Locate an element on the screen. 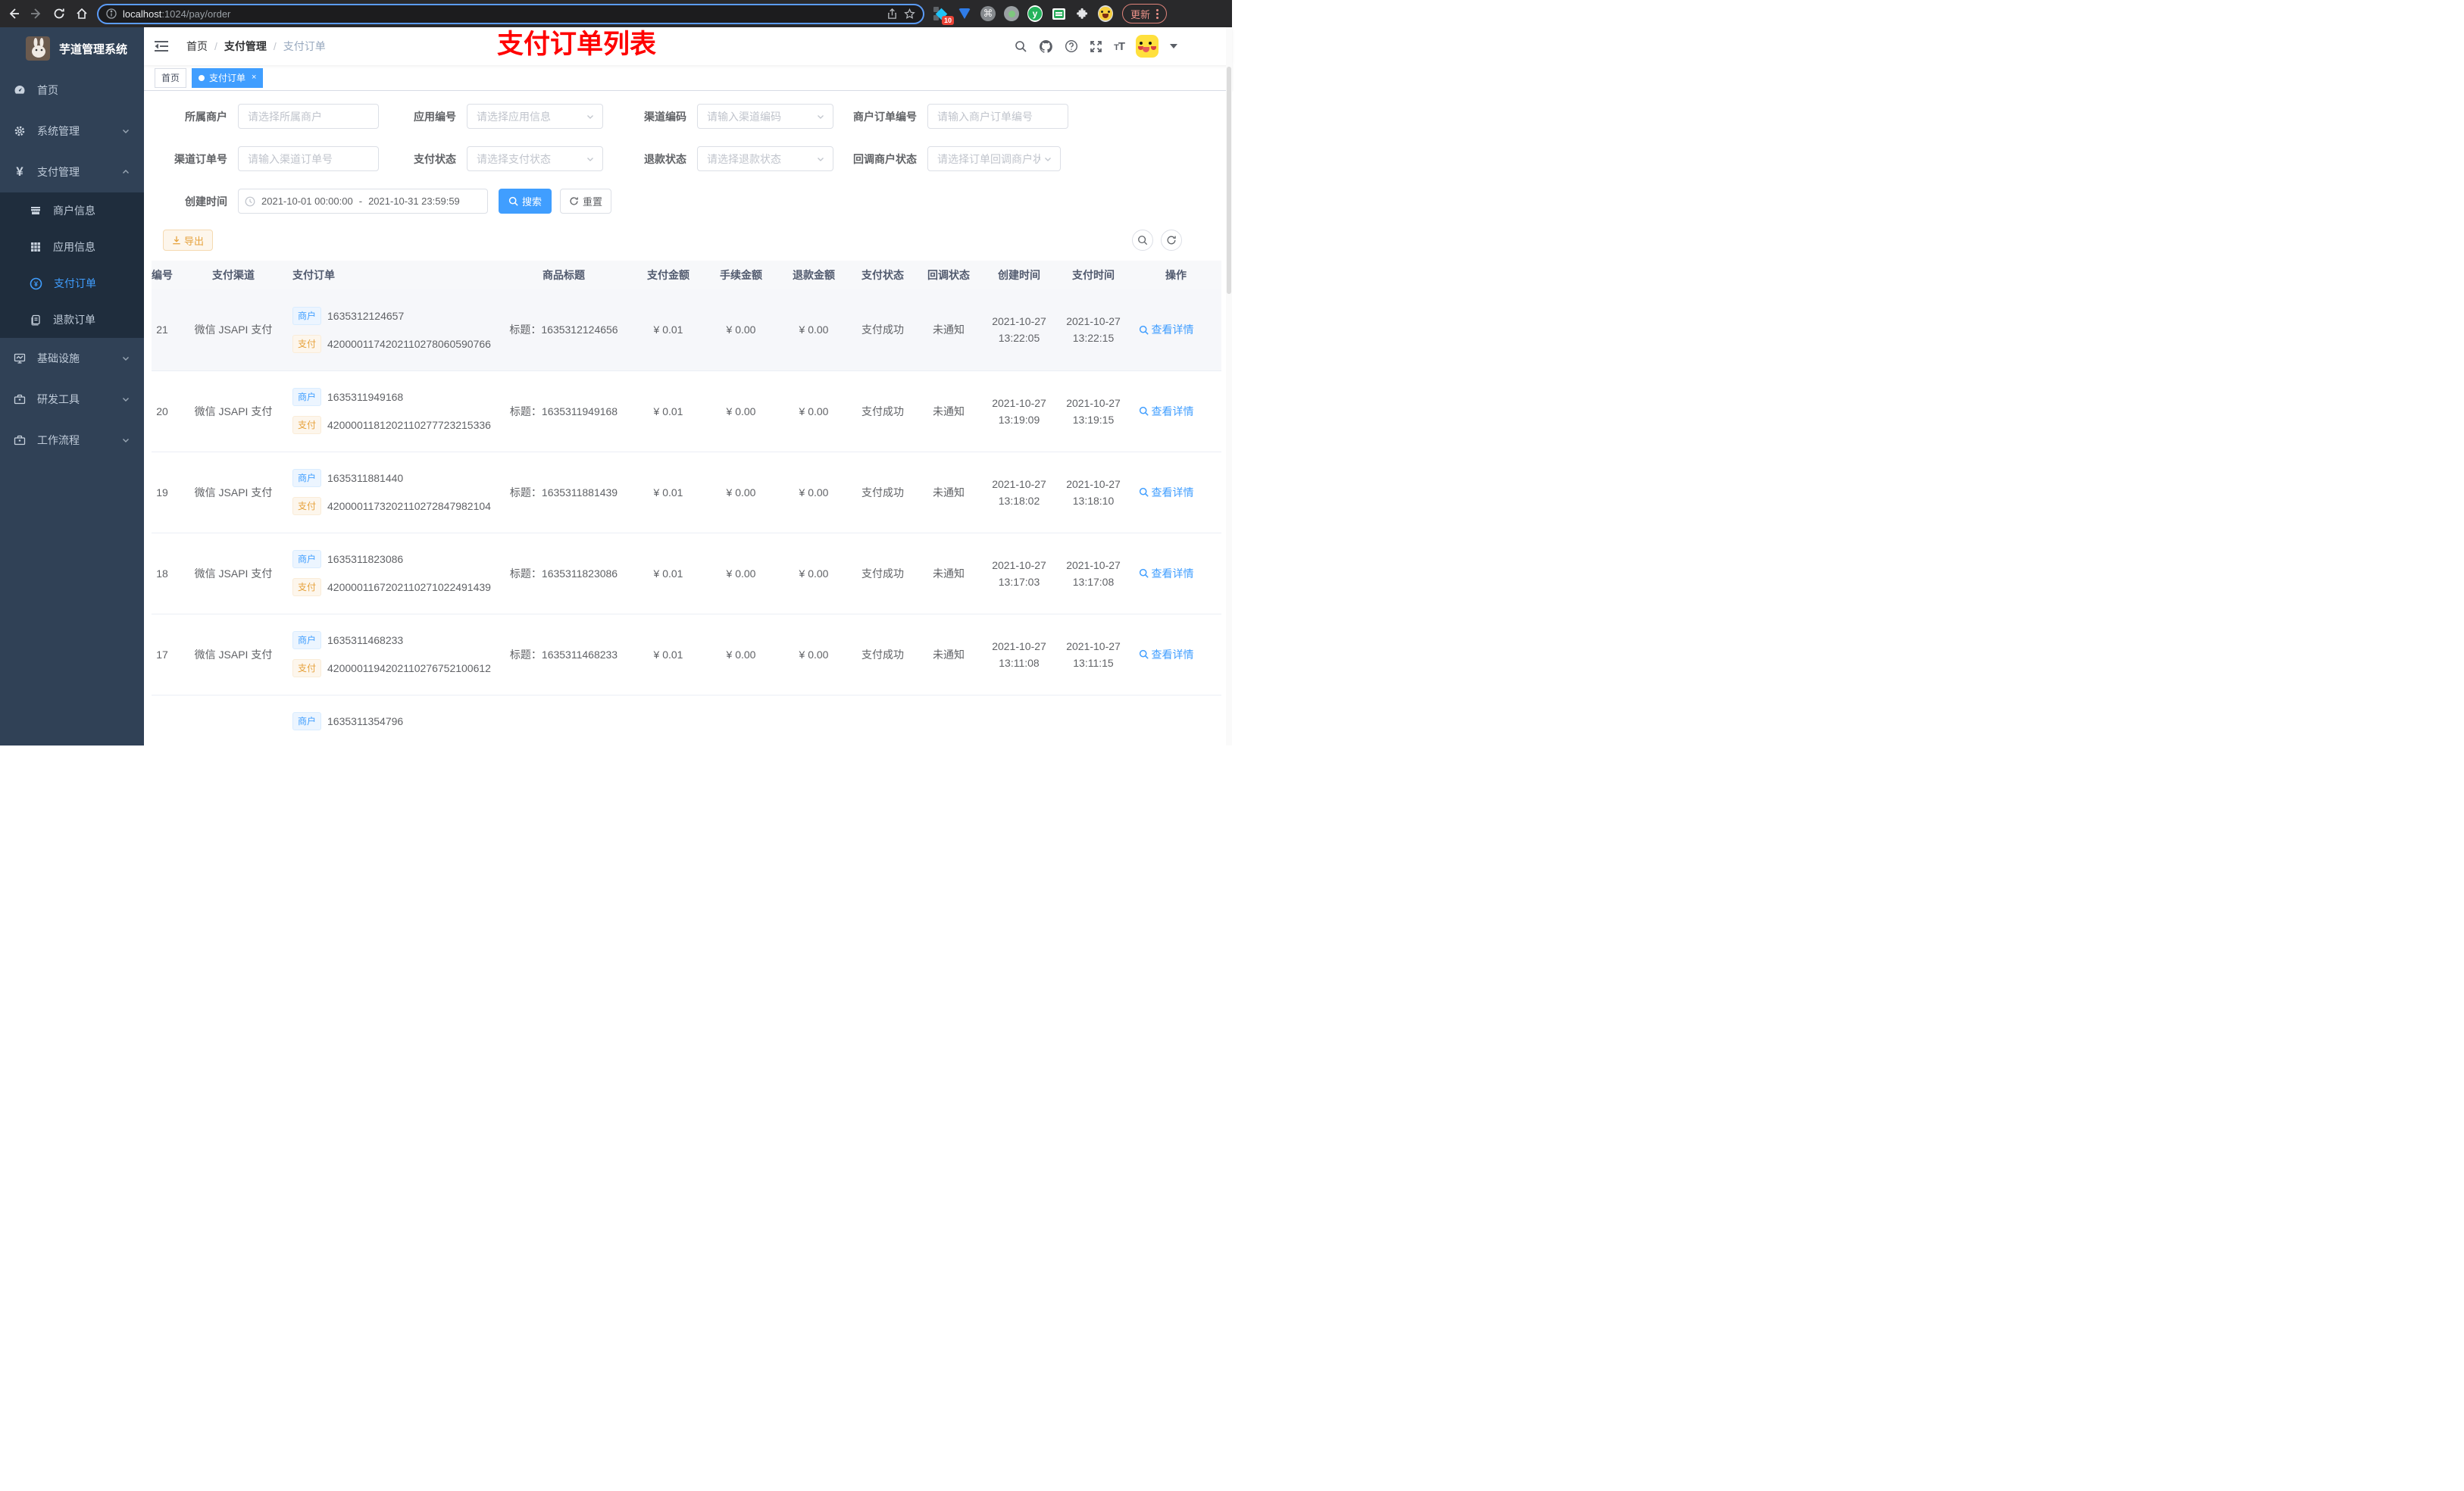  command-extension-icon: ⌘ is located at coordinates (988, 13).